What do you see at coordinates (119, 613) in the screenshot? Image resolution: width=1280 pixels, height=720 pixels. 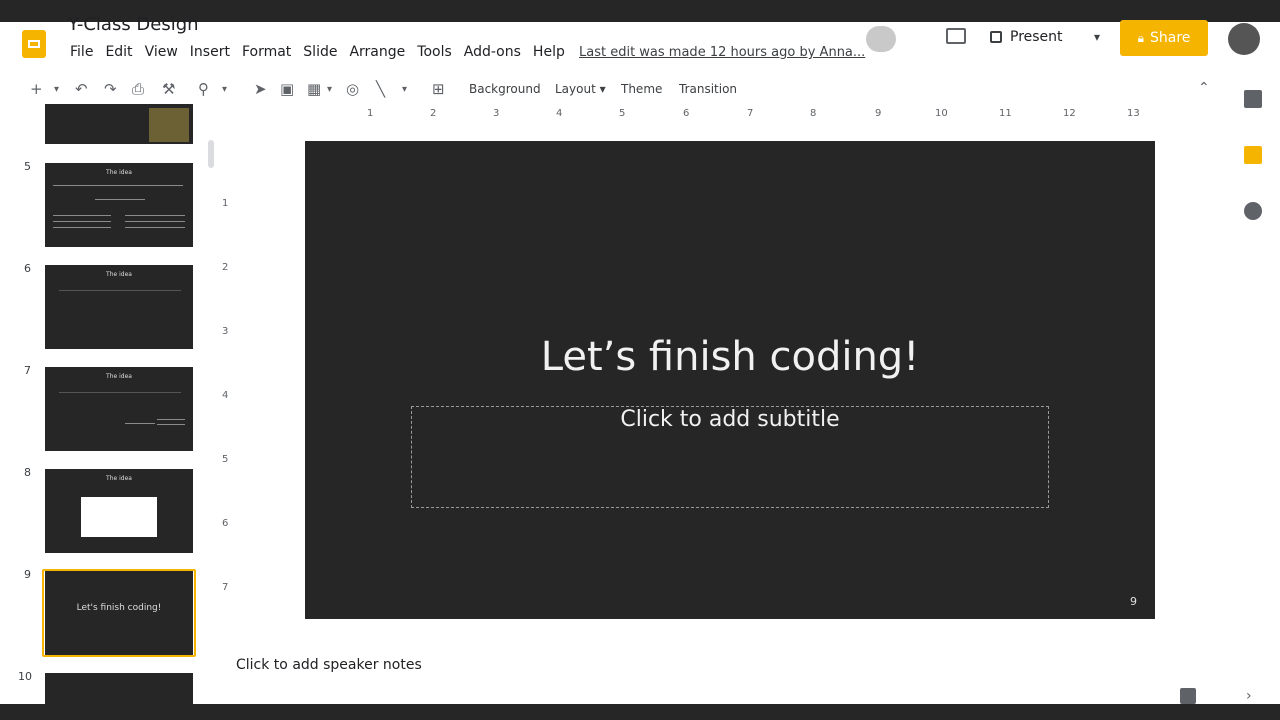 I see `selected-slide-outline` at bounding box center [119, 613].